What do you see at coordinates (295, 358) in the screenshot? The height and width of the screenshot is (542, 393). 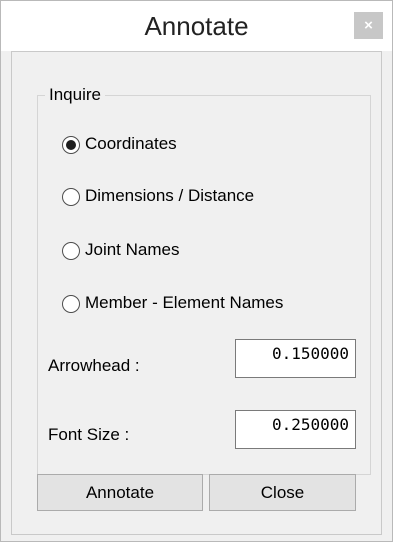 I see `arrowhead-input` at bounding box center [295, 358].